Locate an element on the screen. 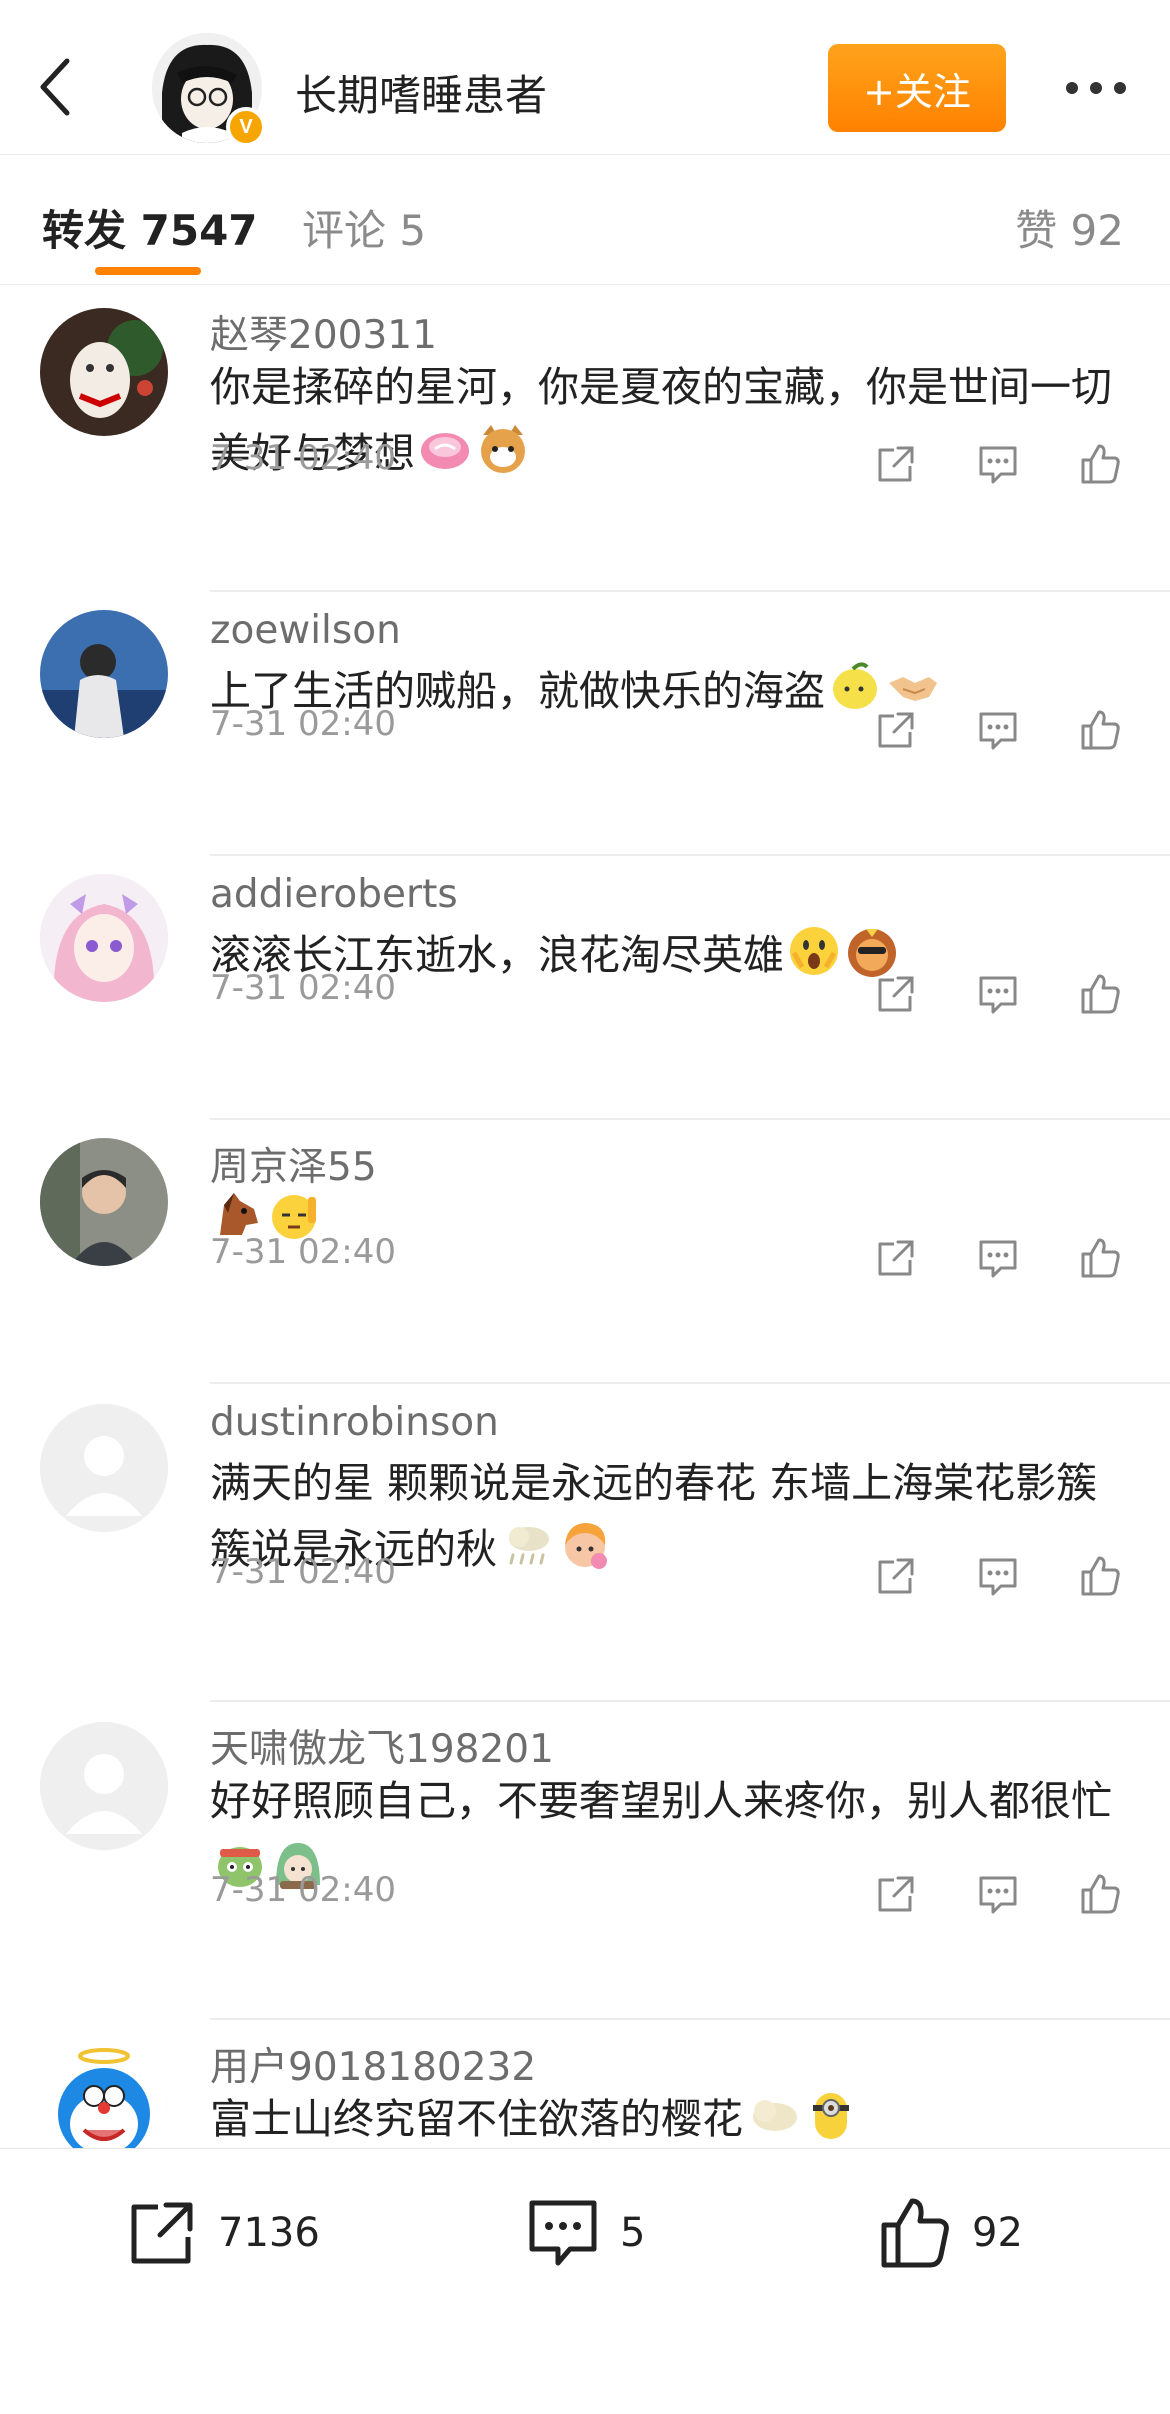  author-avatar: V is located at coordinates (209, 90).